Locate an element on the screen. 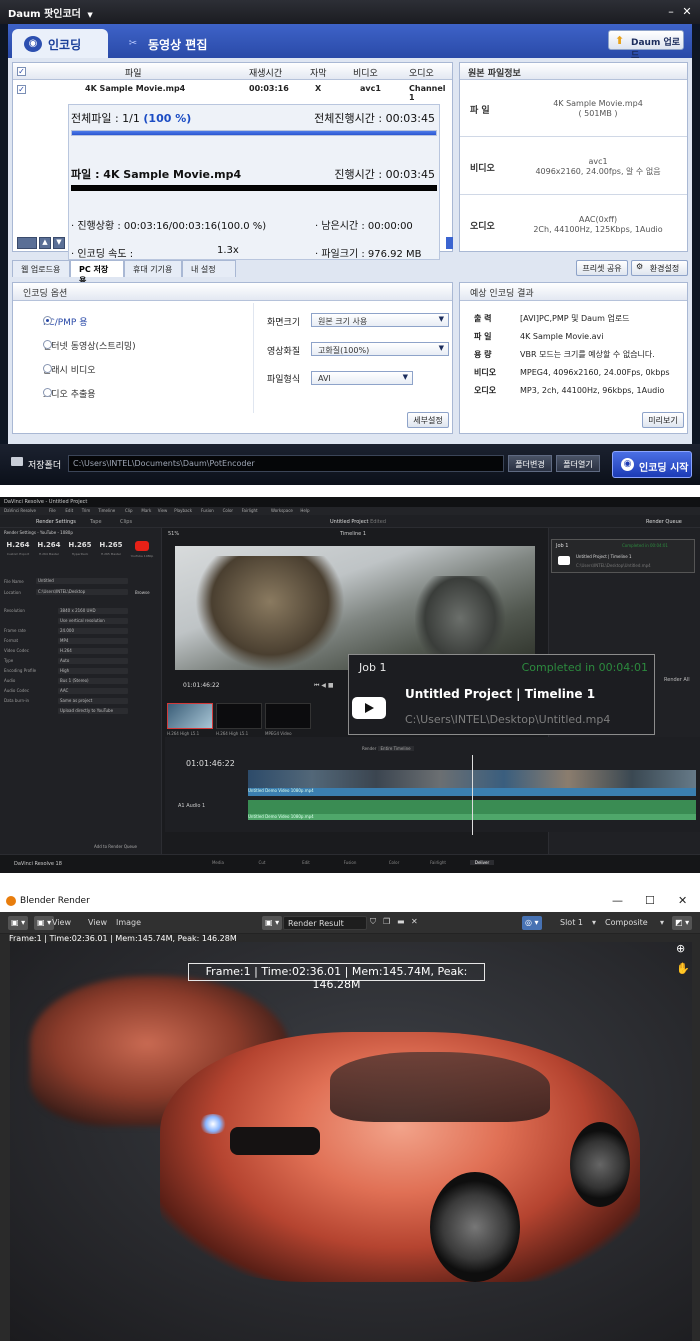 The image size is (700, 1341). menu-item: Color is located at coordinates (228, 510).